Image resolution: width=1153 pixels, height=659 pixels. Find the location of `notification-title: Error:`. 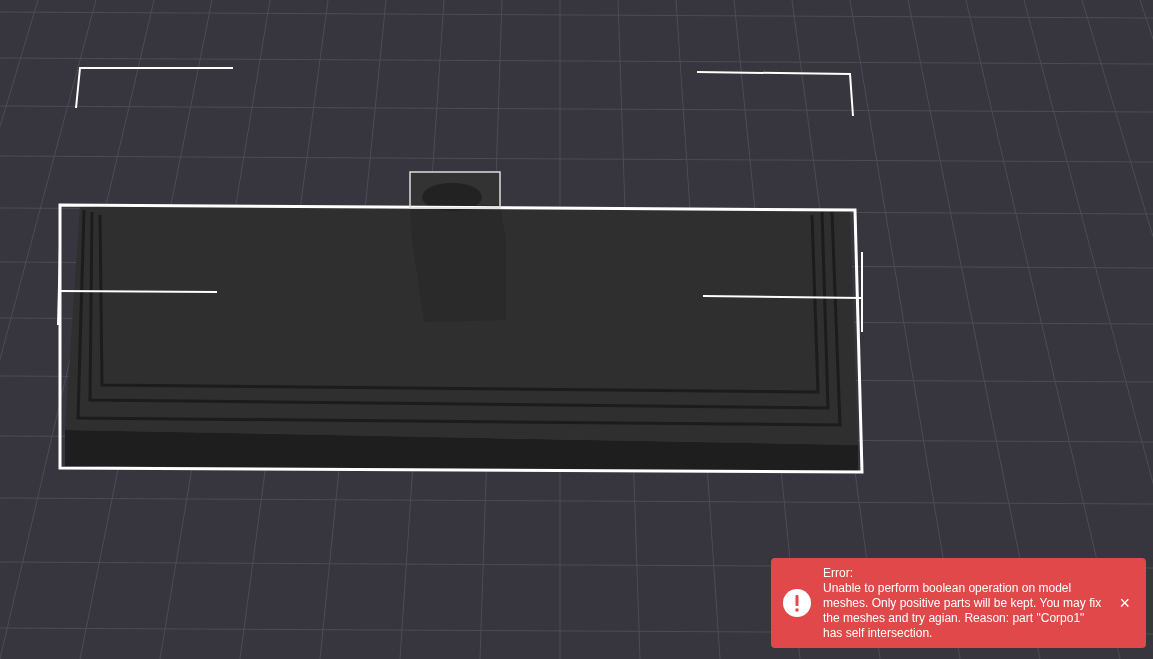

notification-title: Error: is located at coordinates (838, 573).